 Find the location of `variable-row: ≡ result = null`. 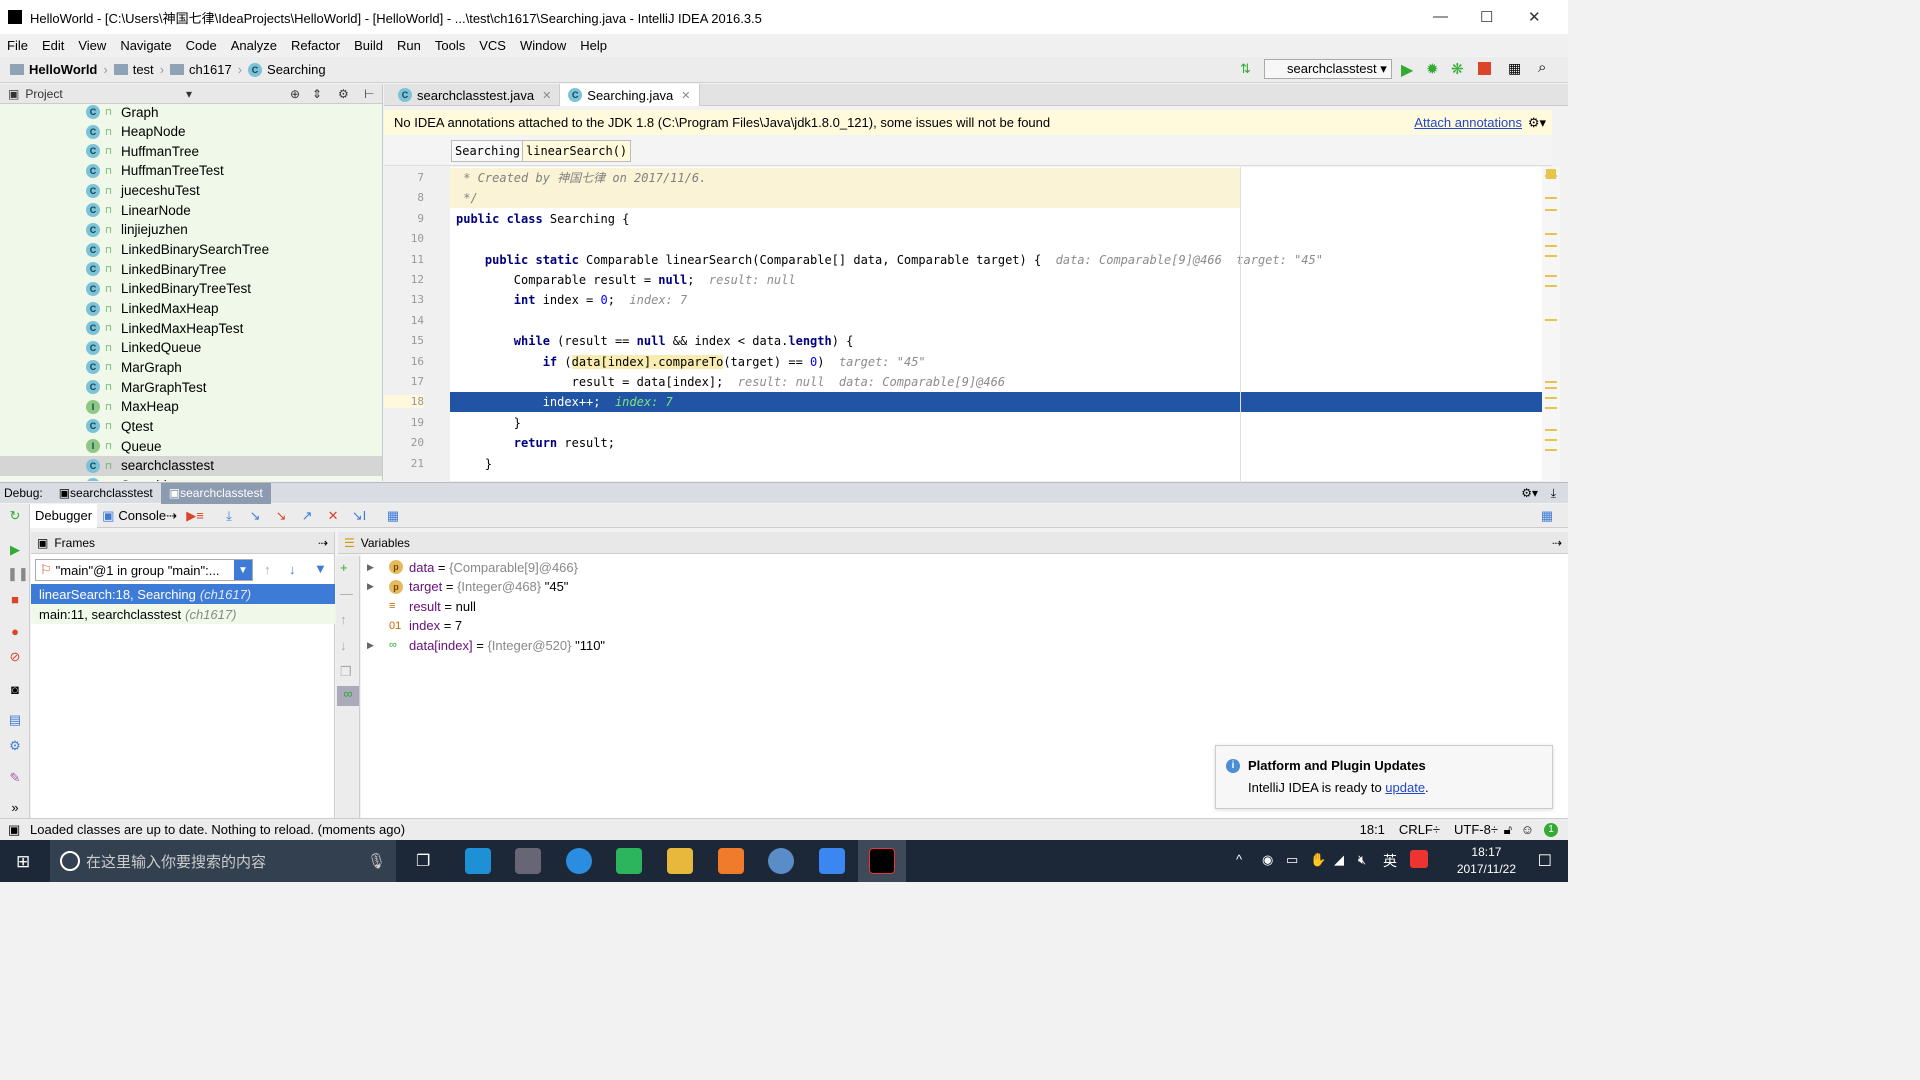

variable-row: ≡ result = null is located at coordinates (432, 606).